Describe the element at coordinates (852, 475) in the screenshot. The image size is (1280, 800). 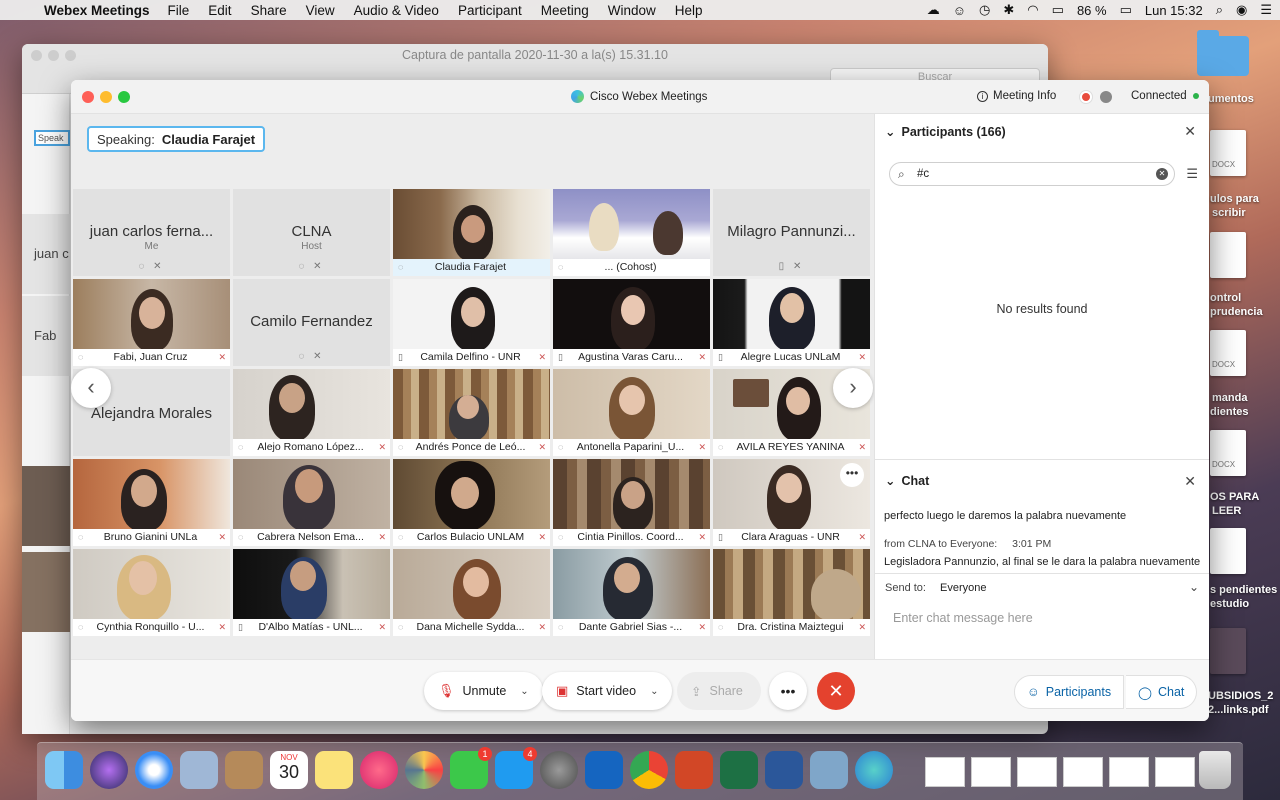
I see `more-options-icon: •••` at that location.